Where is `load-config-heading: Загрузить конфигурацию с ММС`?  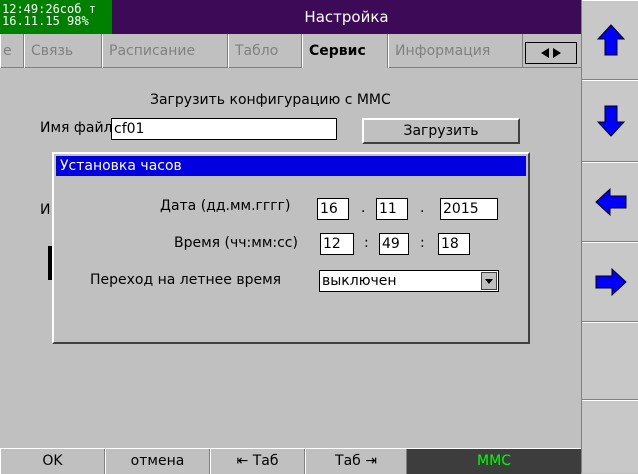
load-config-heading: Загрузить конфигурацию с ММС is located at coordinates (270, 100).